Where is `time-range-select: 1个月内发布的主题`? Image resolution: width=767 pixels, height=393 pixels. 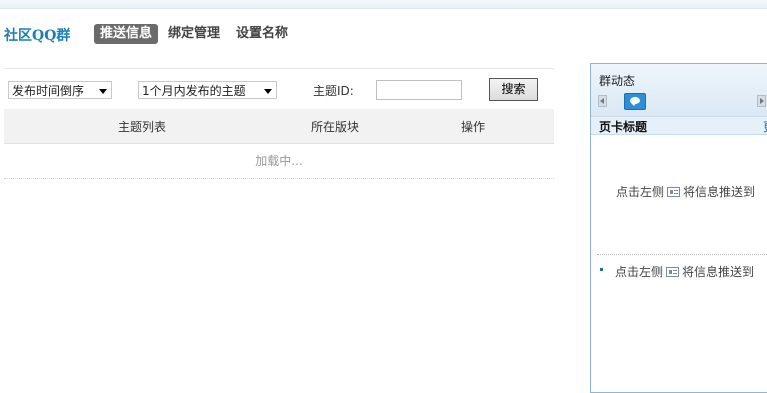 time-range-select: 1个月内发布的主题 is located at coordinates (207, 90).